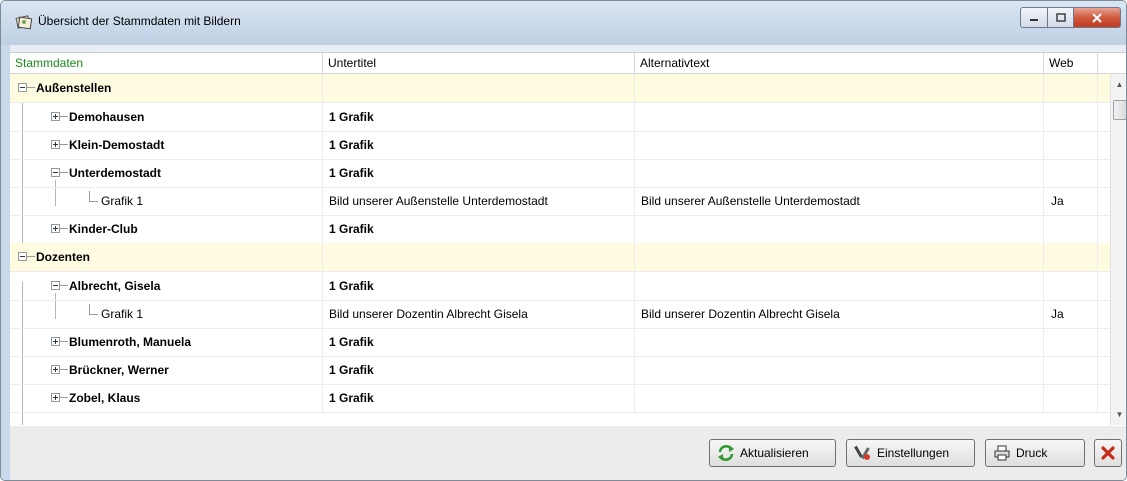  I want to click on refresh-icon, so click(726, 453).